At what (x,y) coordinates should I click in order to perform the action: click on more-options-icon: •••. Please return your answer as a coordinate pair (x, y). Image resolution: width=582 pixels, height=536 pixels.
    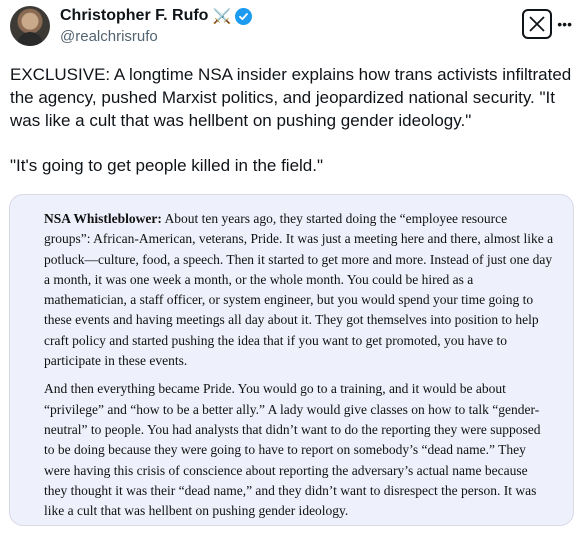
    Looking at the image, I should click on (564, 24).